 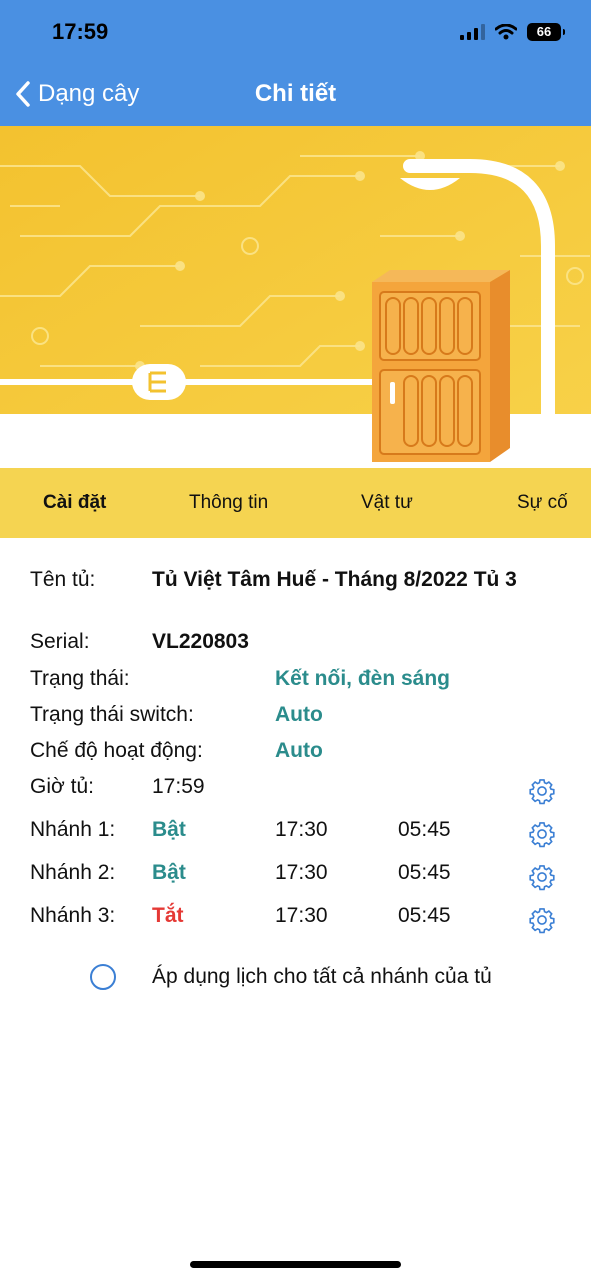 What do you see at coordinates (80, 31) in the screenshot?
I see `status-time: 17:59` at bounding box center [80, 31].